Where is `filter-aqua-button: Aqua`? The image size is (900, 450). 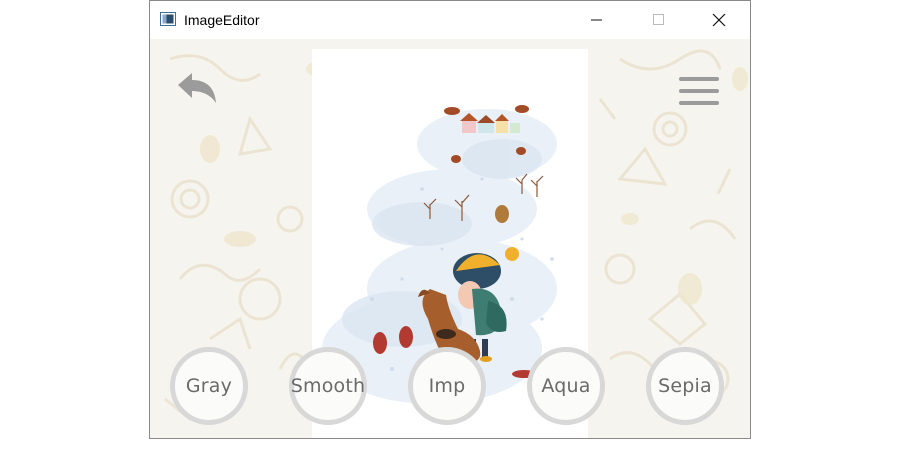 filter-aqua-button: Aqua is located at coordinates (566, 386).